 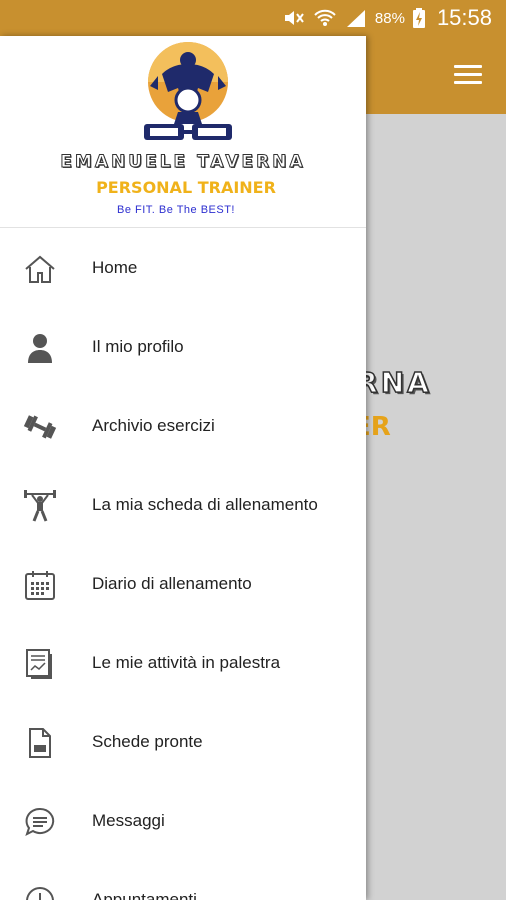 I want to click on menu-item-ready-plans: Schede pronte, so click(x=183, y=742).